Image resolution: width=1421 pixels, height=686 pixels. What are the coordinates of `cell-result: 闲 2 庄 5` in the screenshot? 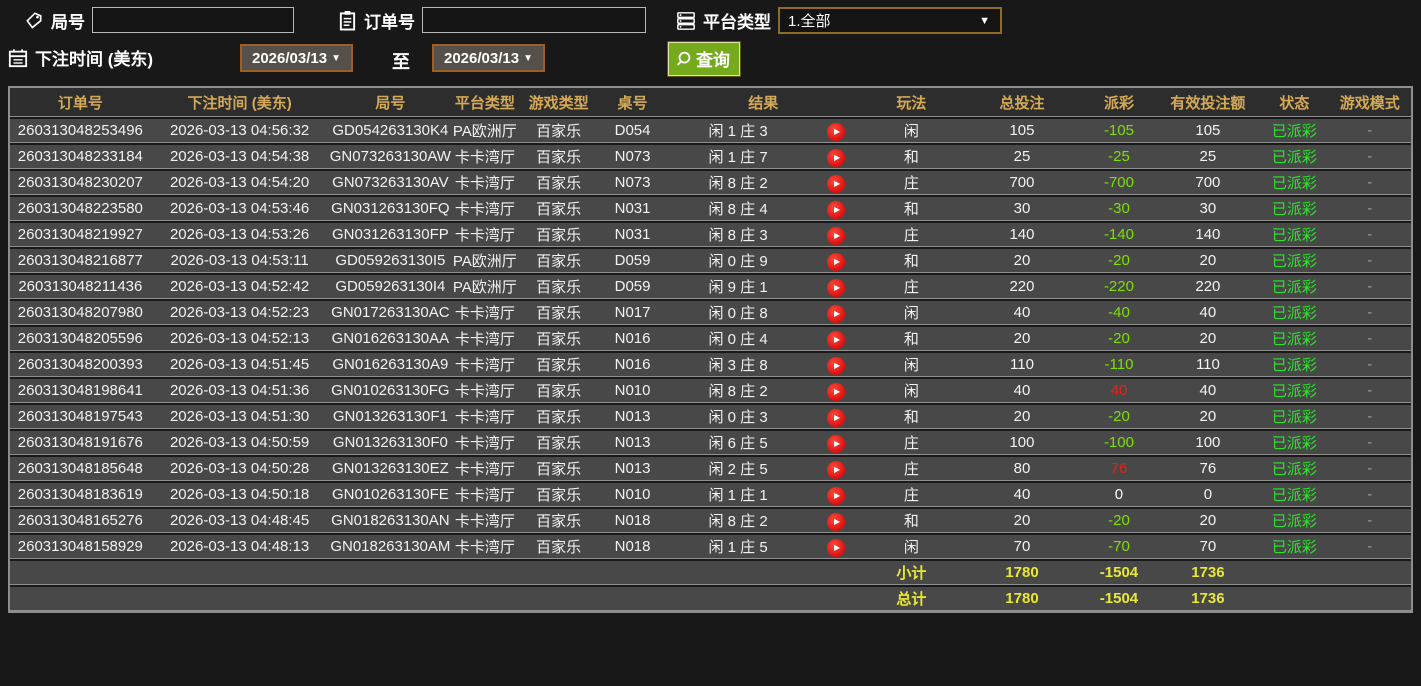 It's located at (738, 468).